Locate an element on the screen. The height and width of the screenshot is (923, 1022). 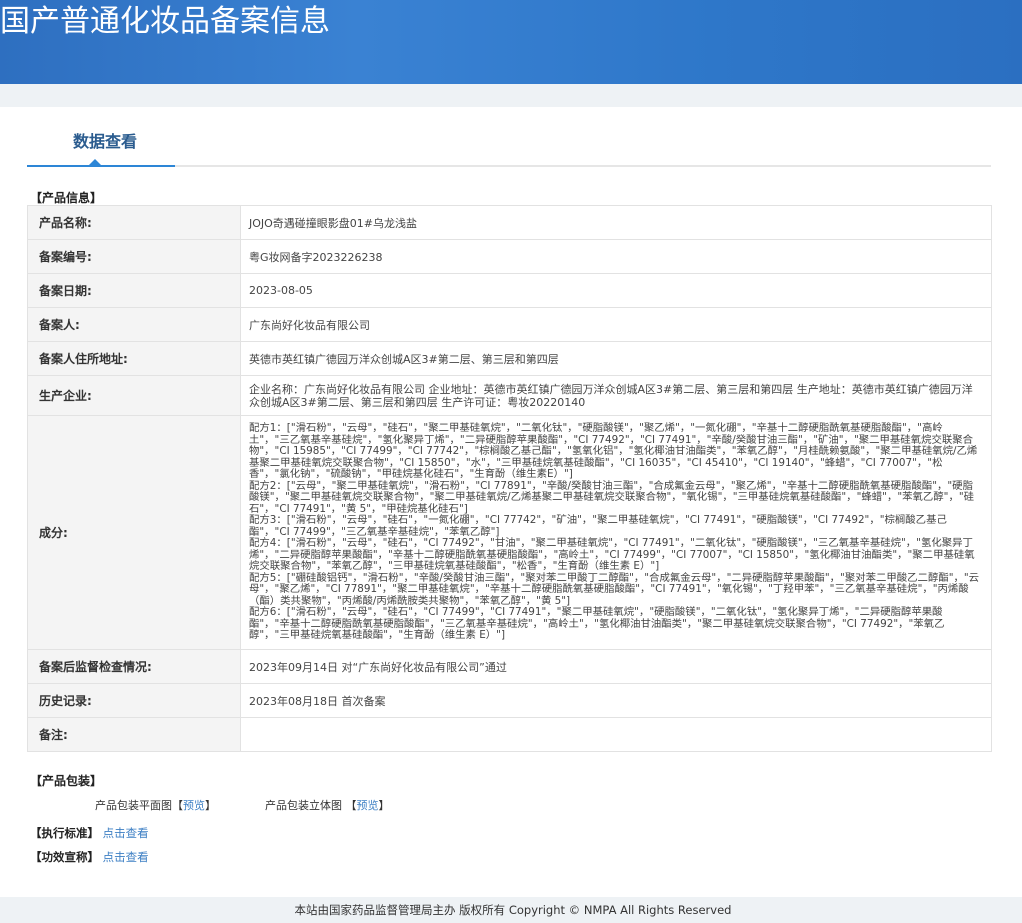
table-row: 备案人住所地址: 英德市英红镇广德园万洋众创城A区3#第二层、第三层和第四层 is located at coordinates (509, 358).